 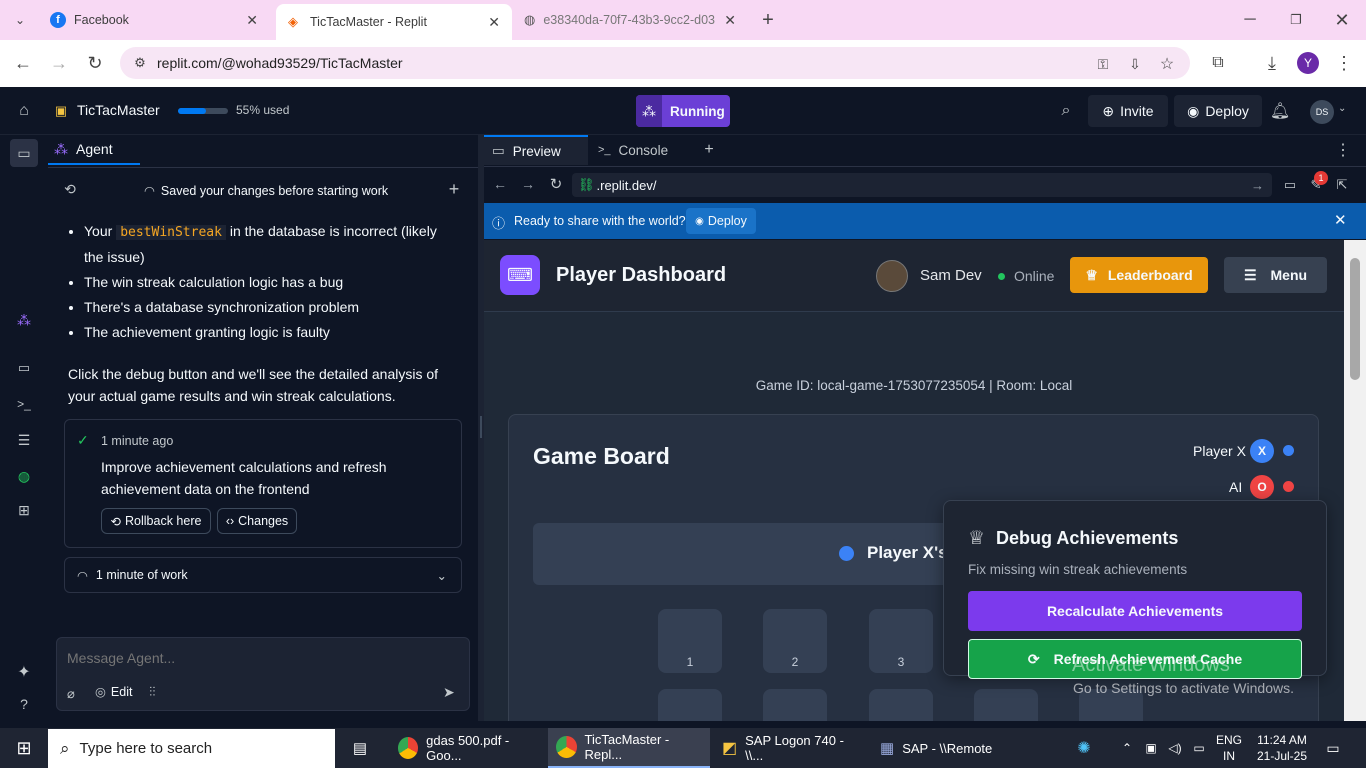 I want to click on extensions-icon: ⧉, so click(x=1218, y=63).